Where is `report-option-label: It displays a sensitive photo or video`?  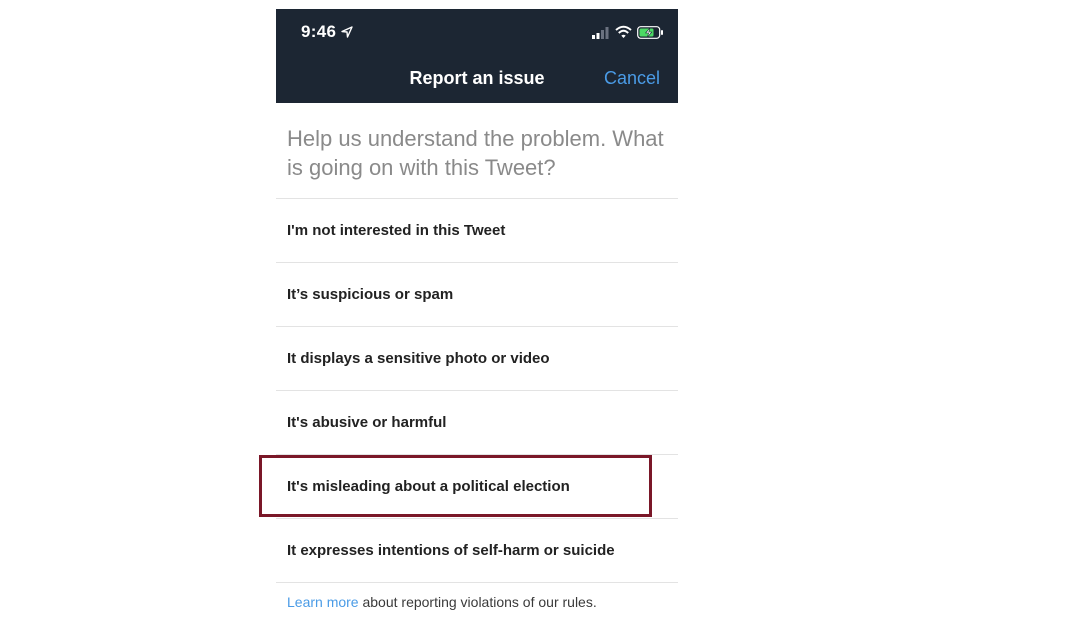 report-option-label: It displays a sensitive photo or video is located at coordinates (418, 358).